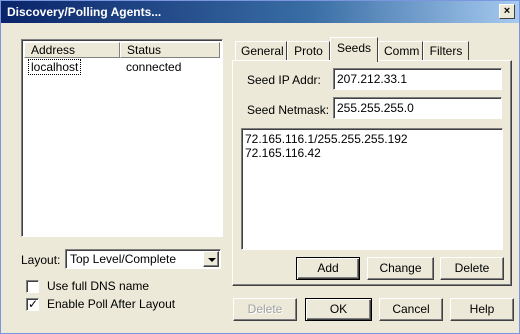  I want to click on close-icon: ×, so click(507, 11).